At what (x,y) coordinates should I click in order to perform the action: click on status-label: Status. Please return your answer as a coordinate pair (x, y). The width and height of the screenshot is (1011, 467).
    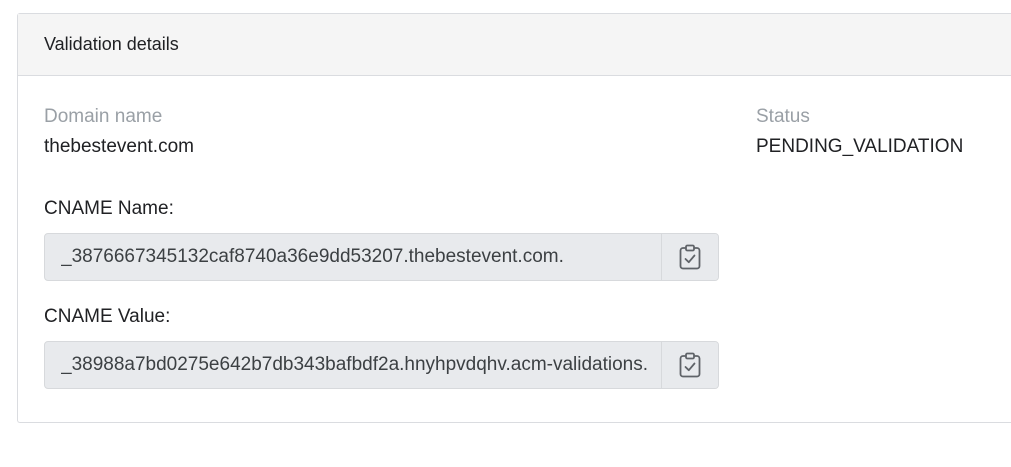
    Looking at the image, I should click on (783, 116).